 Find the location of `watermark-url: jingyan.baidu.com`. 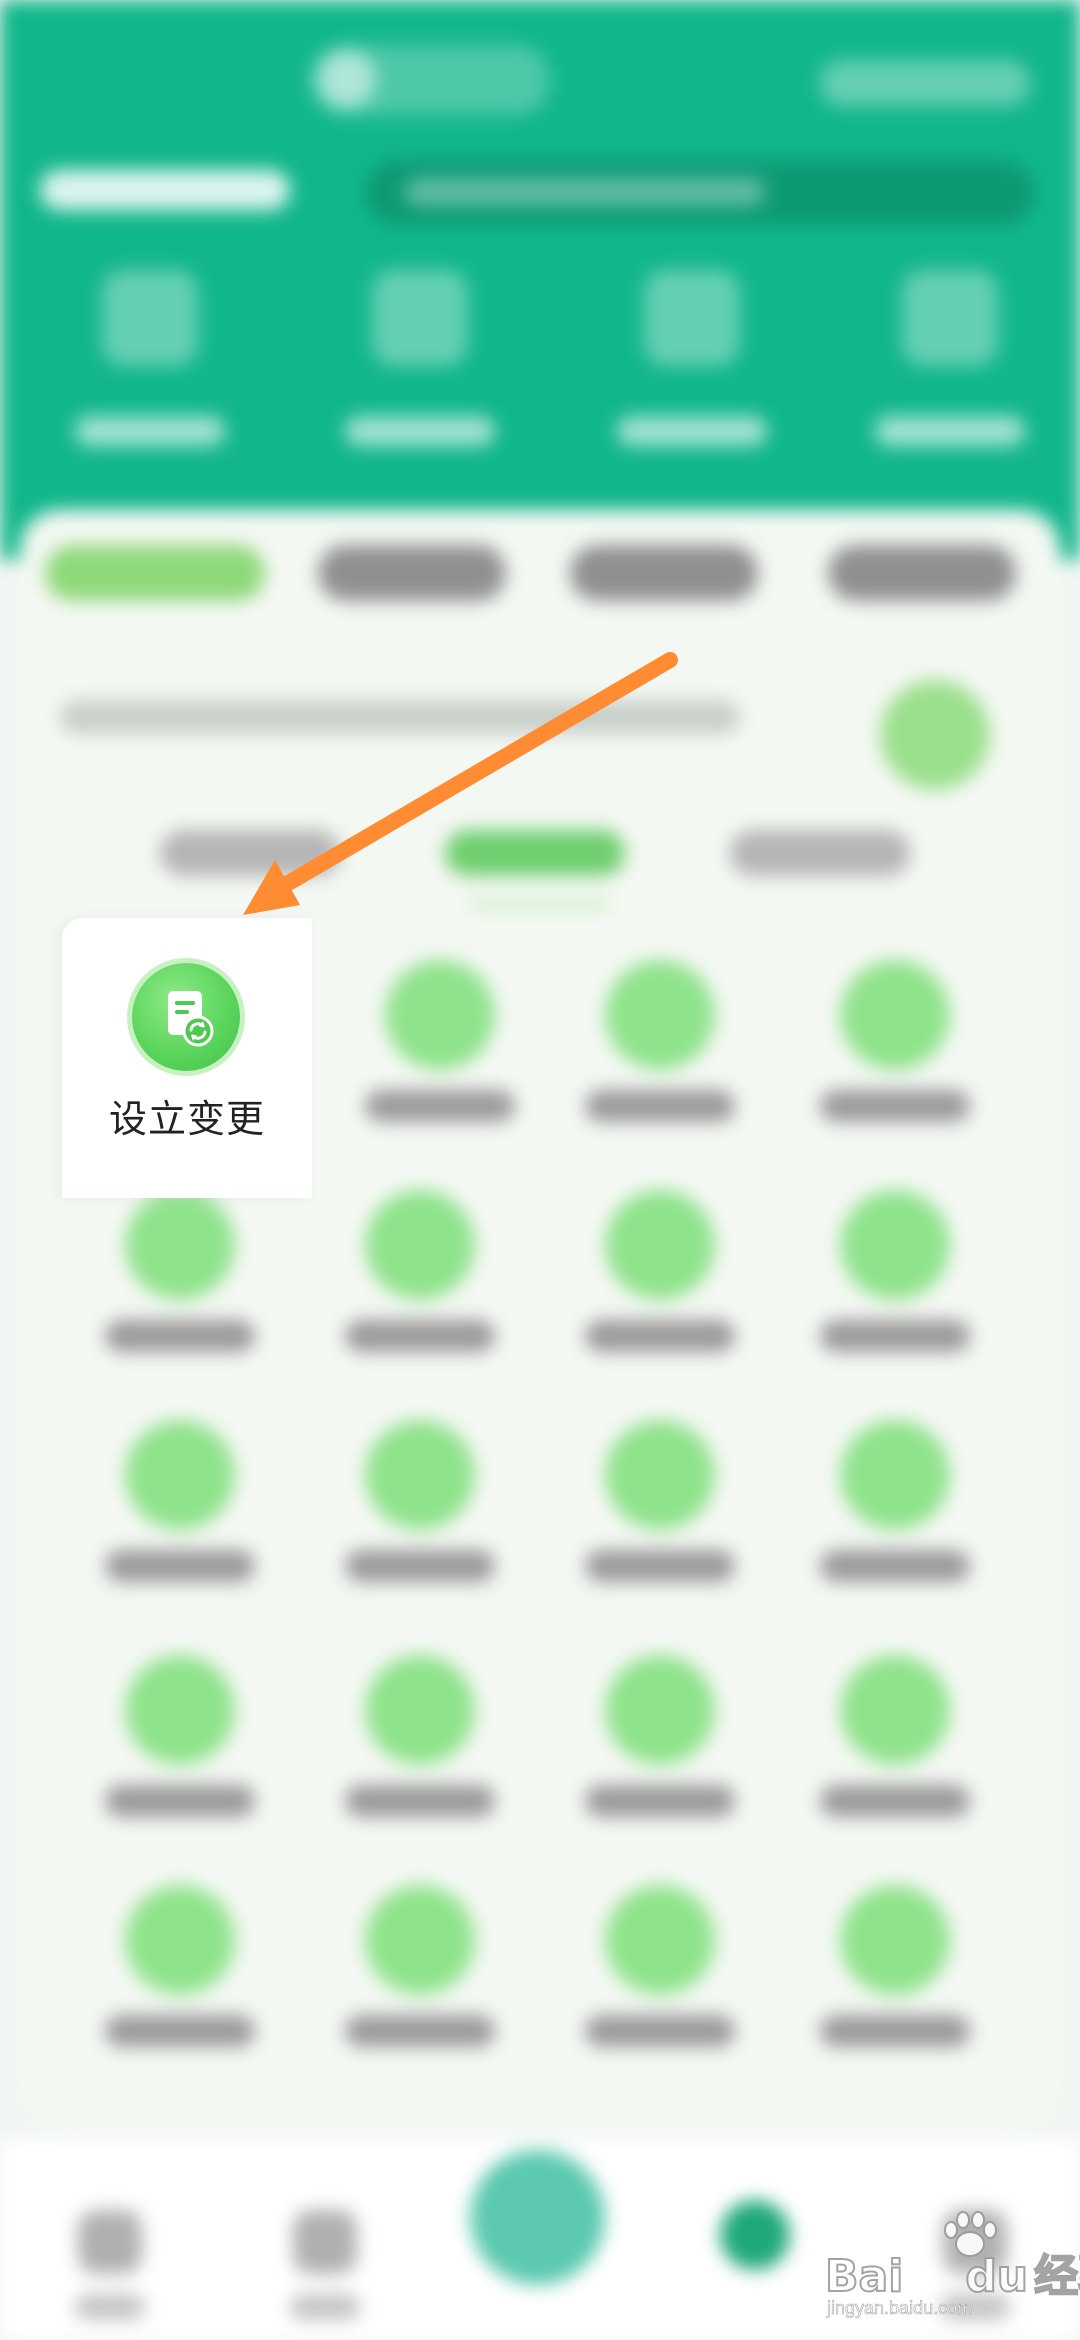

watermark-url: jingyan.baidu.com is located at coordinates (900, 2308).